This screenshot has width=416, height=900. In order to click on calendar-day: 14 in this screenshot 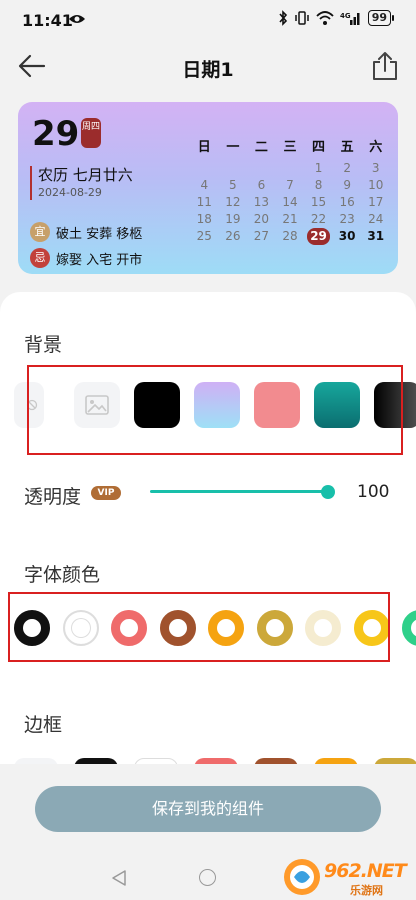, I will do `click(290, 202)`.